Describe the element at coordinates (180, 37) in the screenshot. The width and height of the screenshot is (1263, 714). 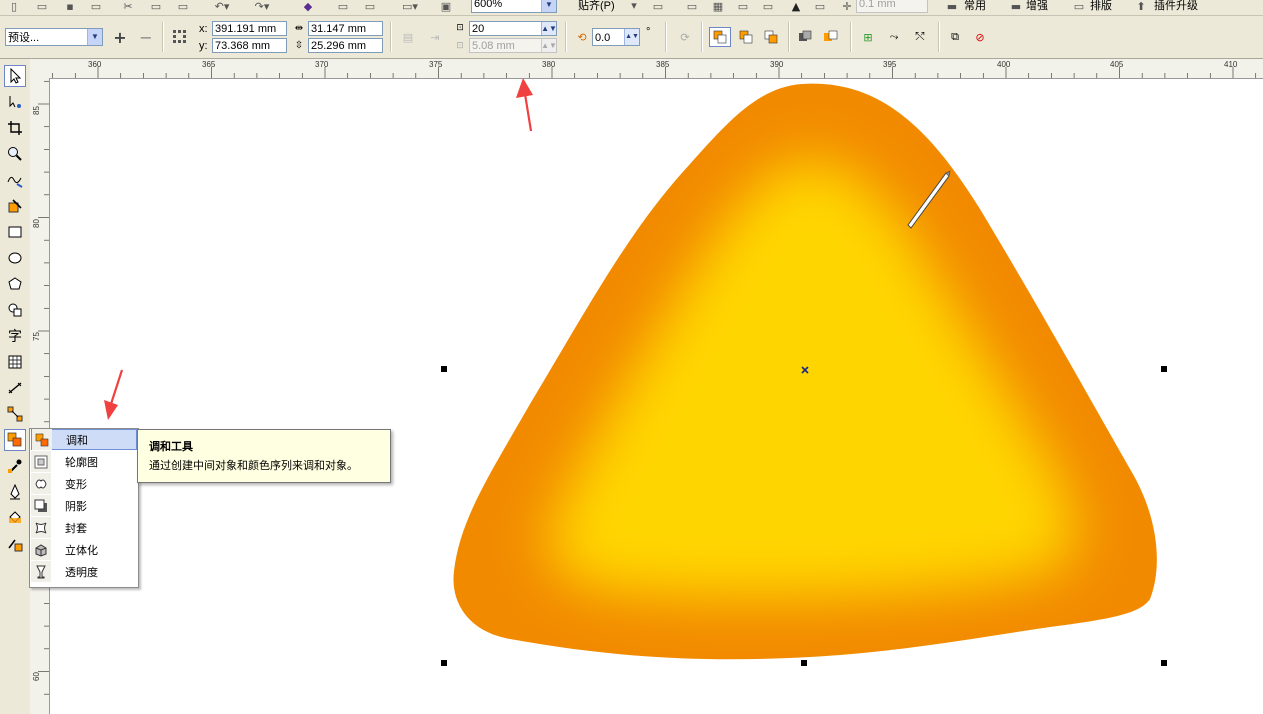
I see `reference-point-icon` at that location.